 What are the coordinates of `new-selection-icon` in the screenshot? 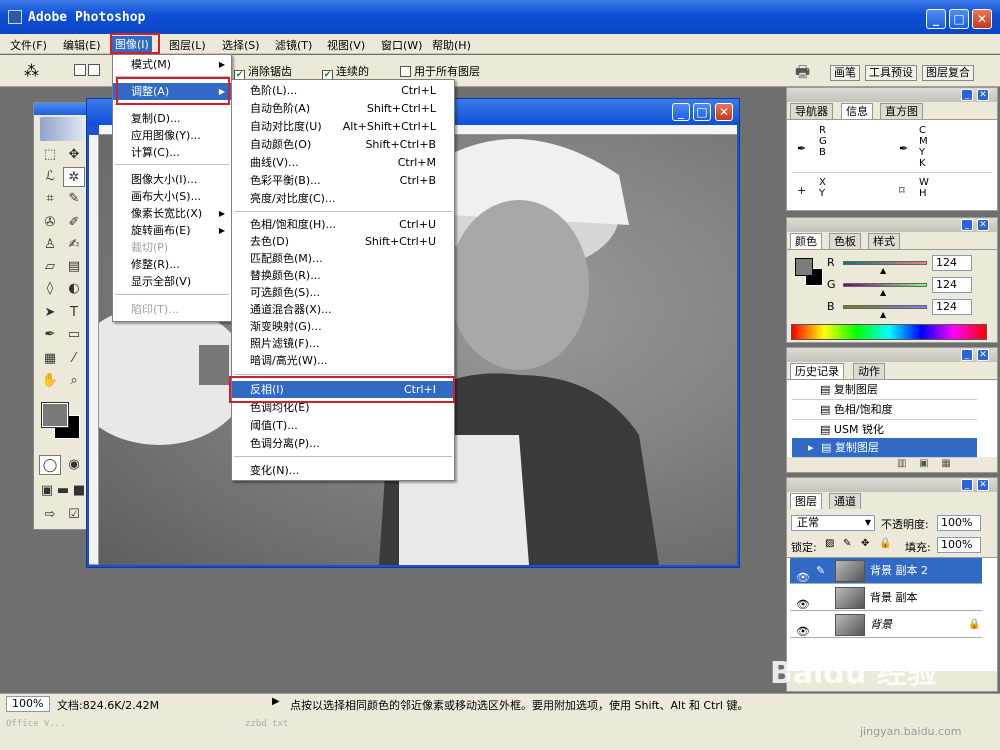 It's located at (80, 70).